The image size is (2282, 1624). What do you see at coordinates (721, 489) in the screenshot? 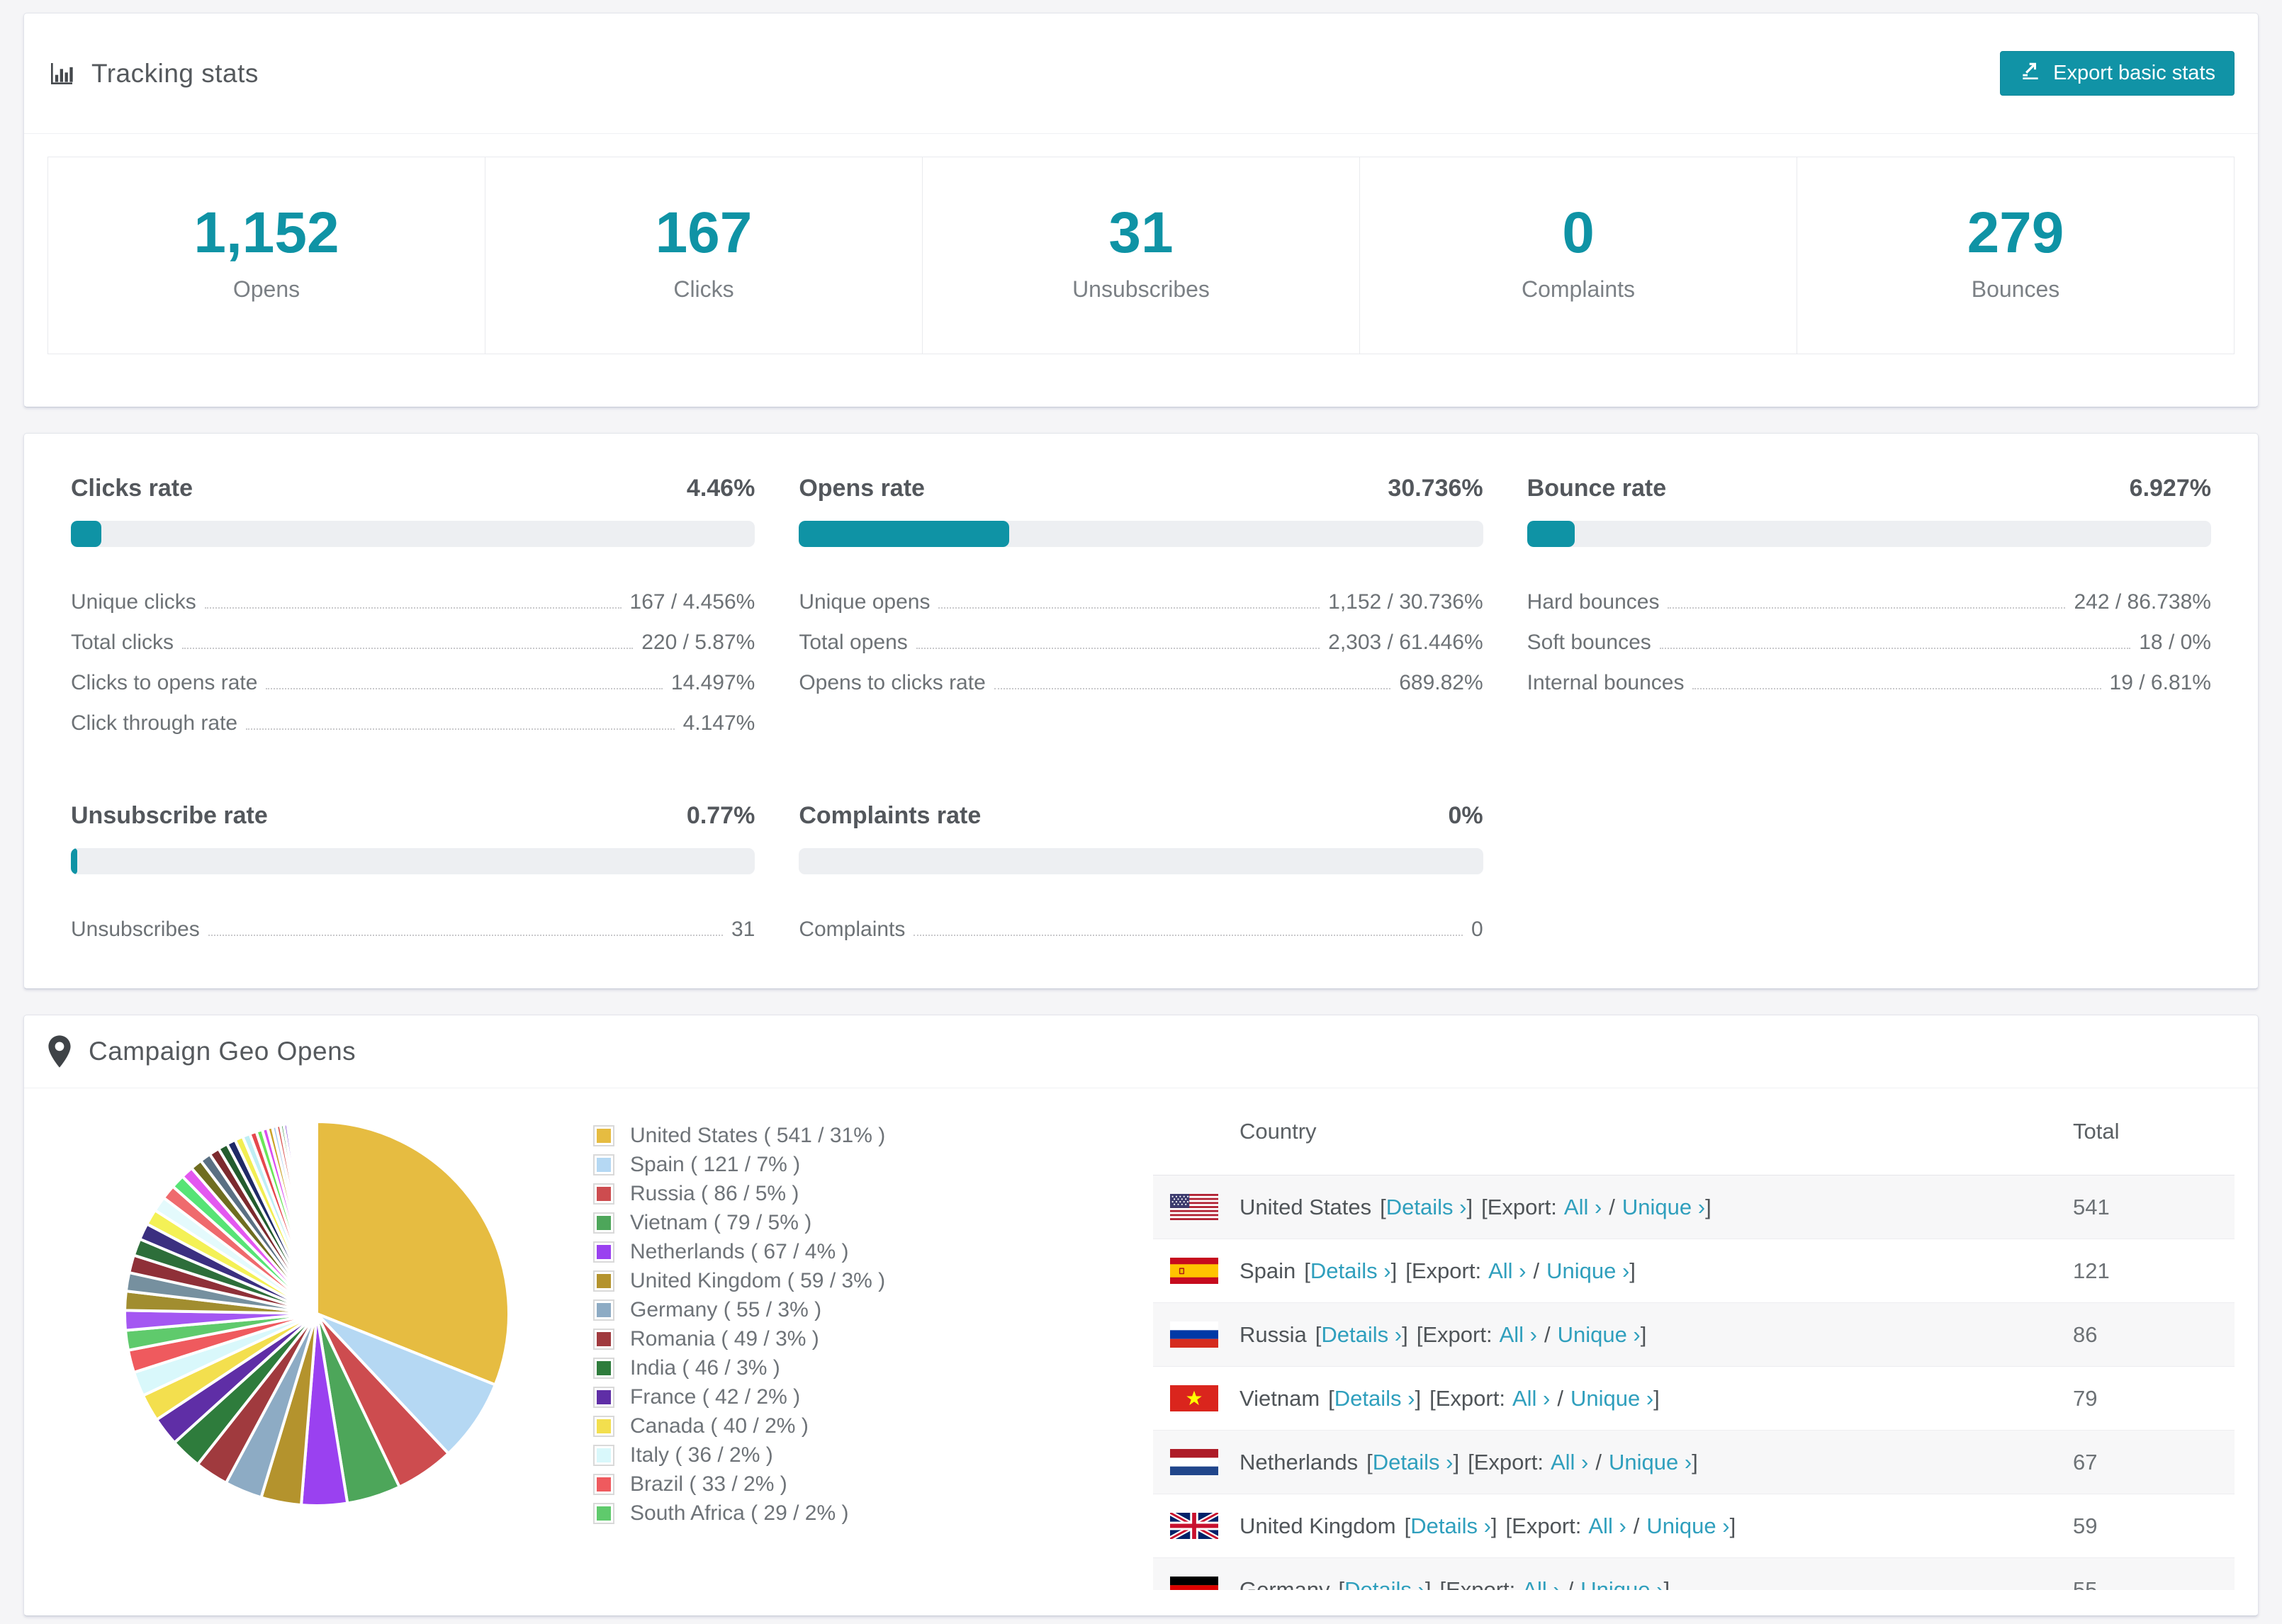
I see `rate-percent: 4.46%` at bounding box center [721, 489].